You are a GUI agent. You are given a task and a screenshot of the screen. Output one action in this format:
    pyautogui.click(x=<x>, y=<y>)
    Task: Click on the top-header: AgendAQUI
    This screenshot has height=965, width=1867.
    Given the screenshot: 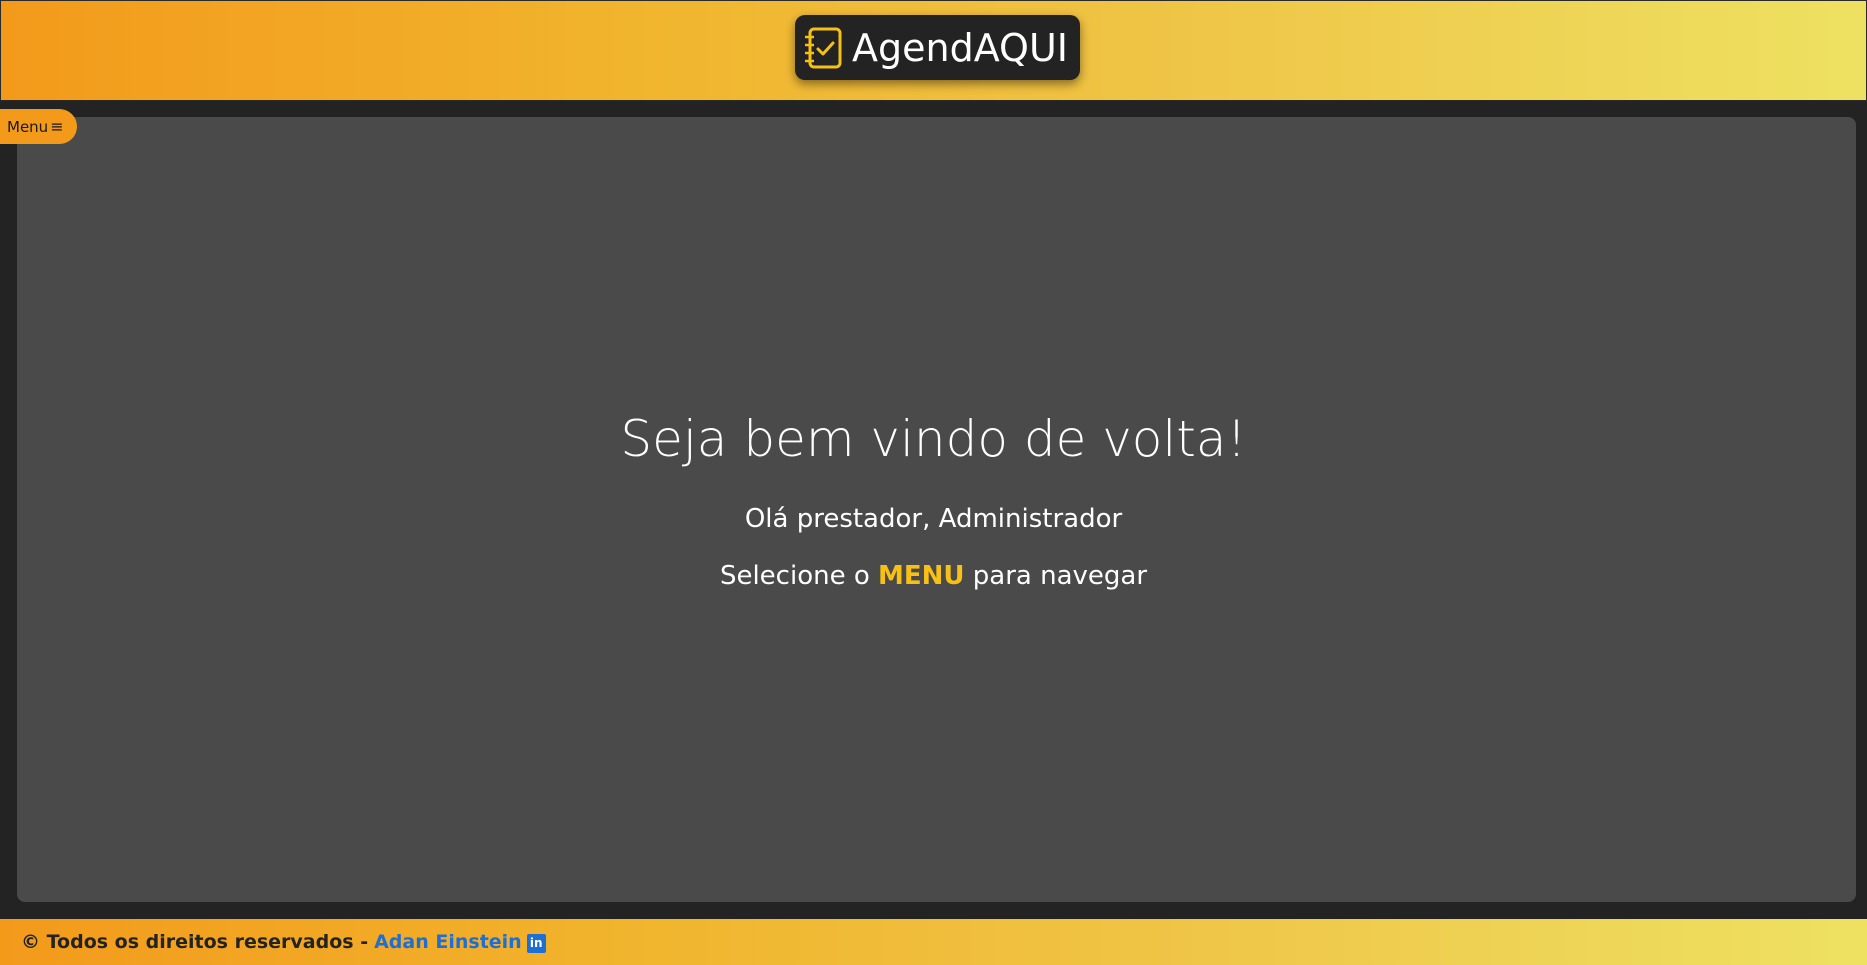 What is the action you would take?
    pyautogui.click(x=933, y=50)
    